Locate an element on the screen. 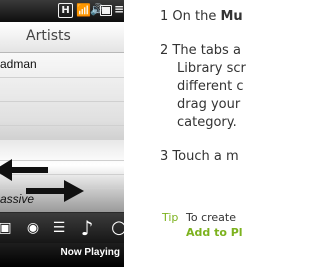 The width and height of the screenshot is (320, 267). softkey-bar: Now Playing is located at coordinates (62, 255).